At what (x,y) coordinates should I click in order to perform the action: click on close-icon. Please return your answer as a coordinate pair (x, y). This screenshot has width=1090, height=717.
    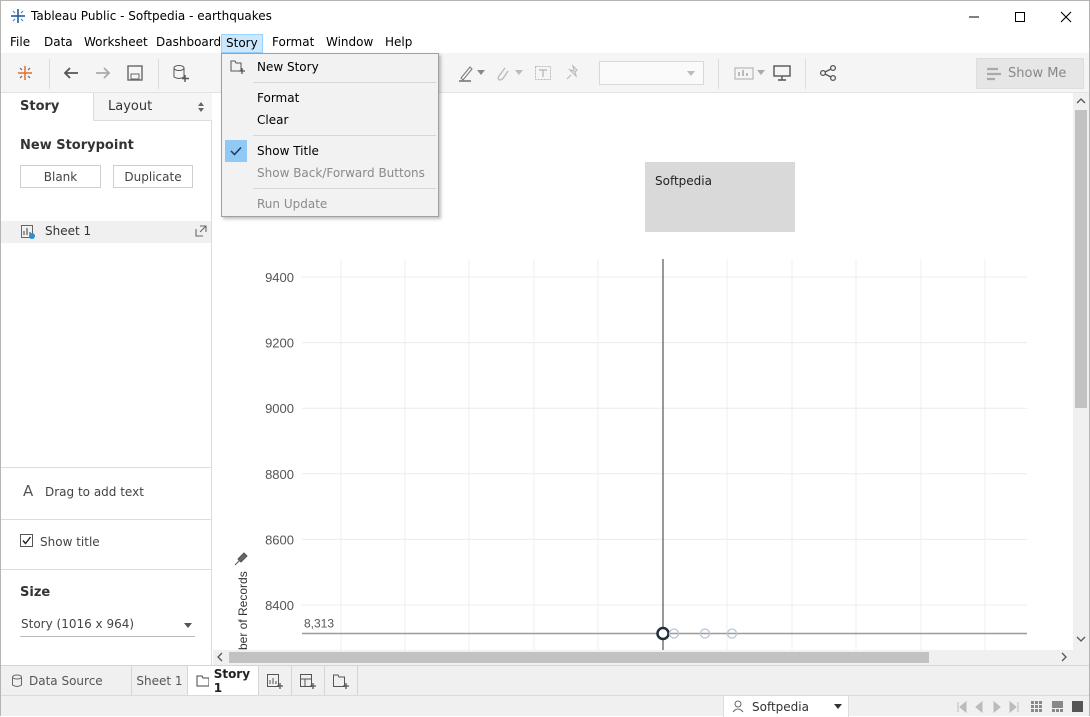
    Looking at the image, I should click on (1066, 16).